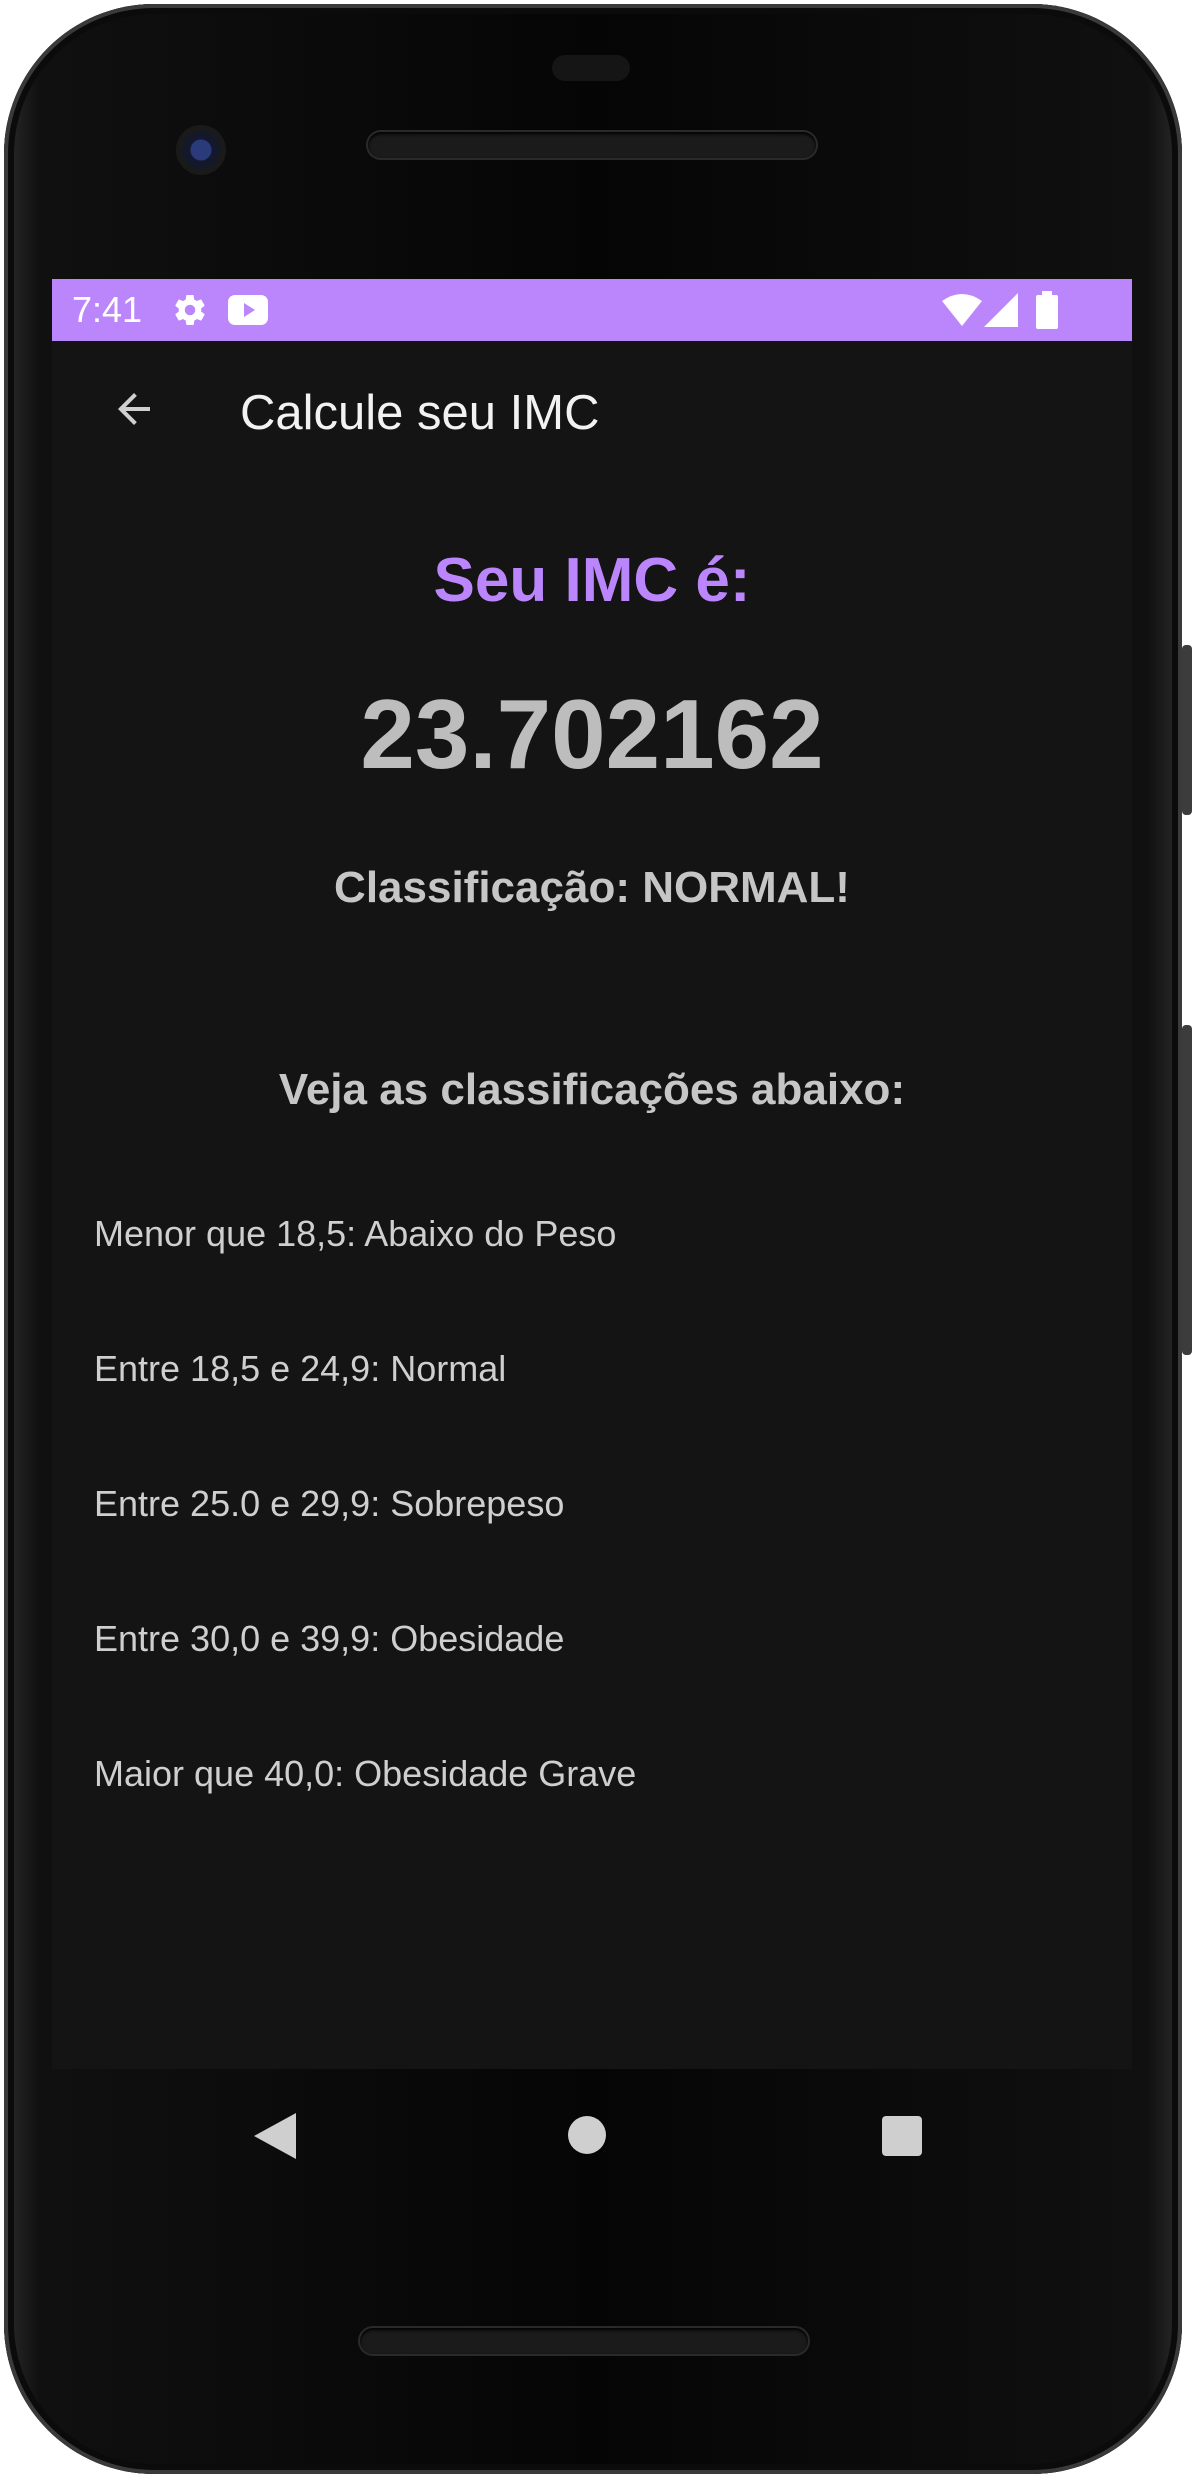 The width and height of the screenshot is (1194, 2480). I want to click on back-button, so click(134, 409).